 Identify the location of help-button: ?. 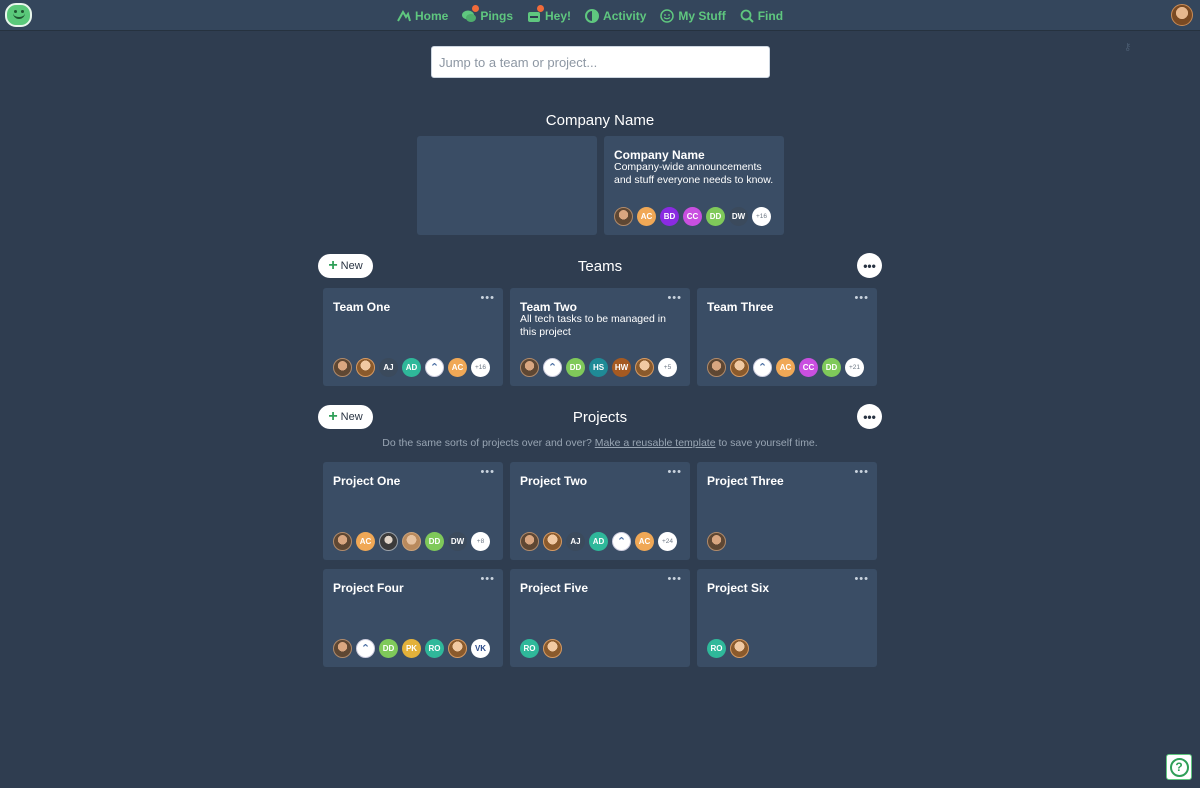
(1179, 767).